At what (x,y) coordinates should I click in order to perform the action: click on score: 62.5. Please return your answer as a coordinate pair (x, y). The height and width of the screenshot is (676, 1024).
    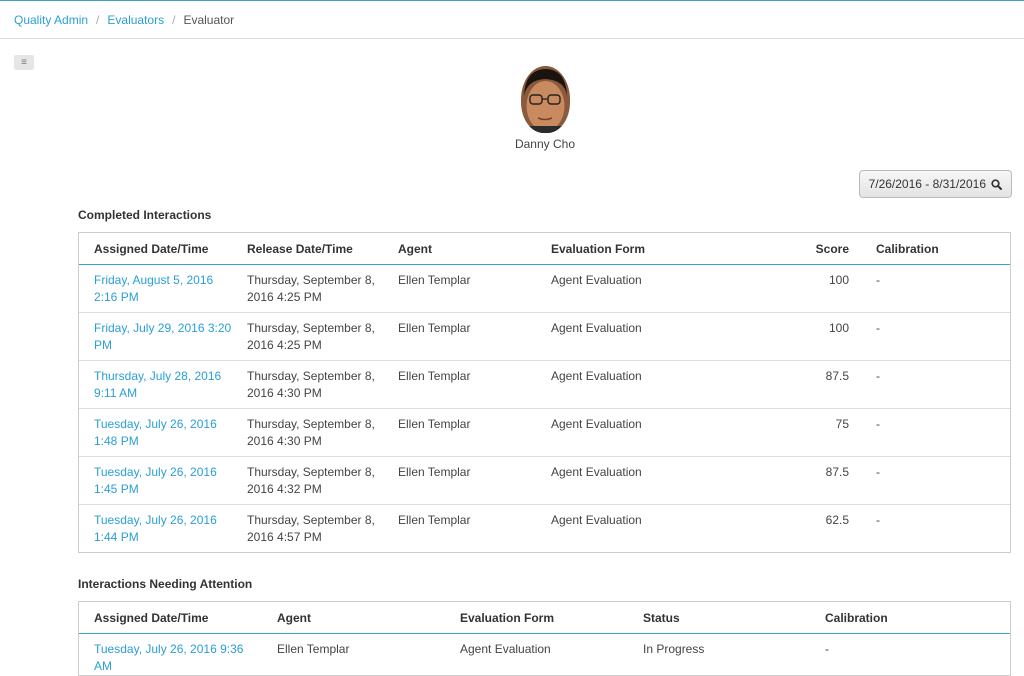
    Looking at the image, I should click on (809, 528).